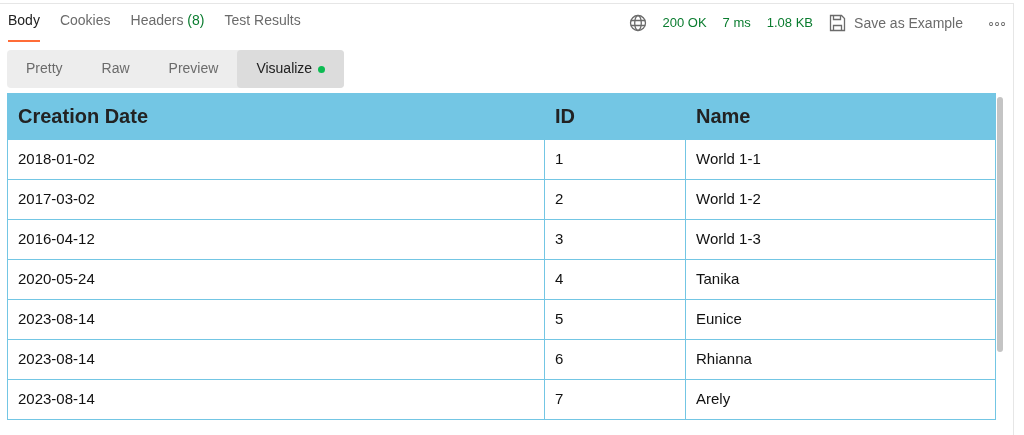  Describe the element at coordinates (193, 69) in the screenshot. I see `view-mode-tab: Preview` at that location.